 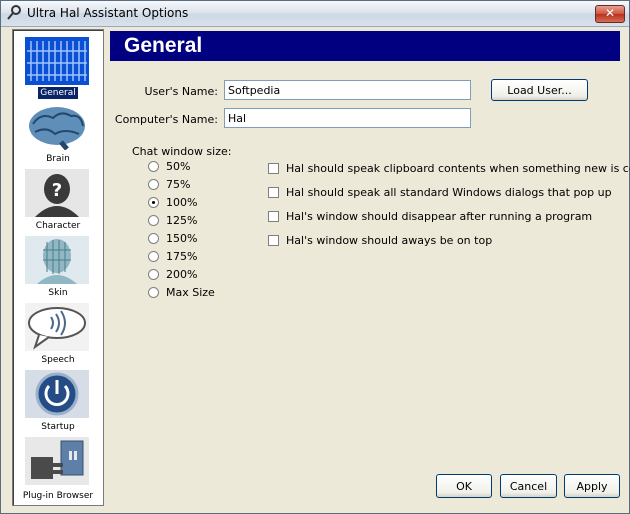 What do you see at coordinates (365, 46) in the screenshot?
I see `page-header: General` at bounding box center [365, 46].